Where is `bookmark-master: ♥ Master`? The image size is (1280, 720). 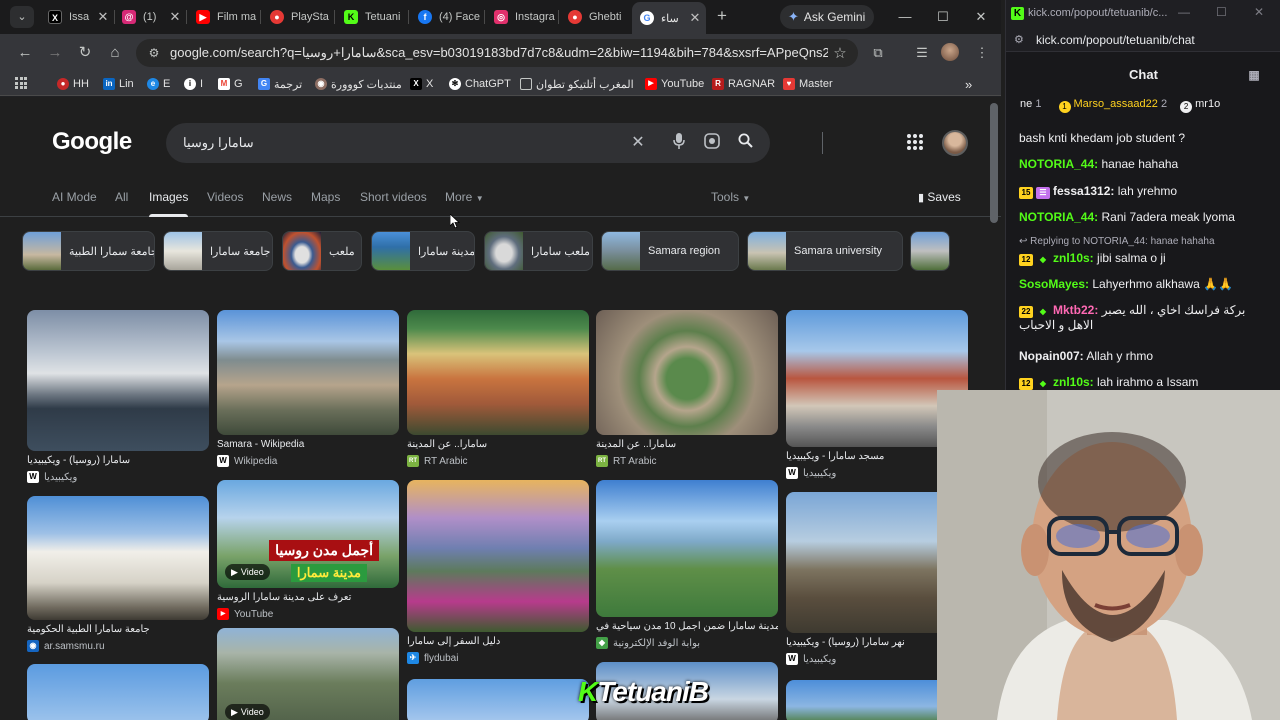
bookmark-master: ♥ Master is located at coordinates (808, 84).